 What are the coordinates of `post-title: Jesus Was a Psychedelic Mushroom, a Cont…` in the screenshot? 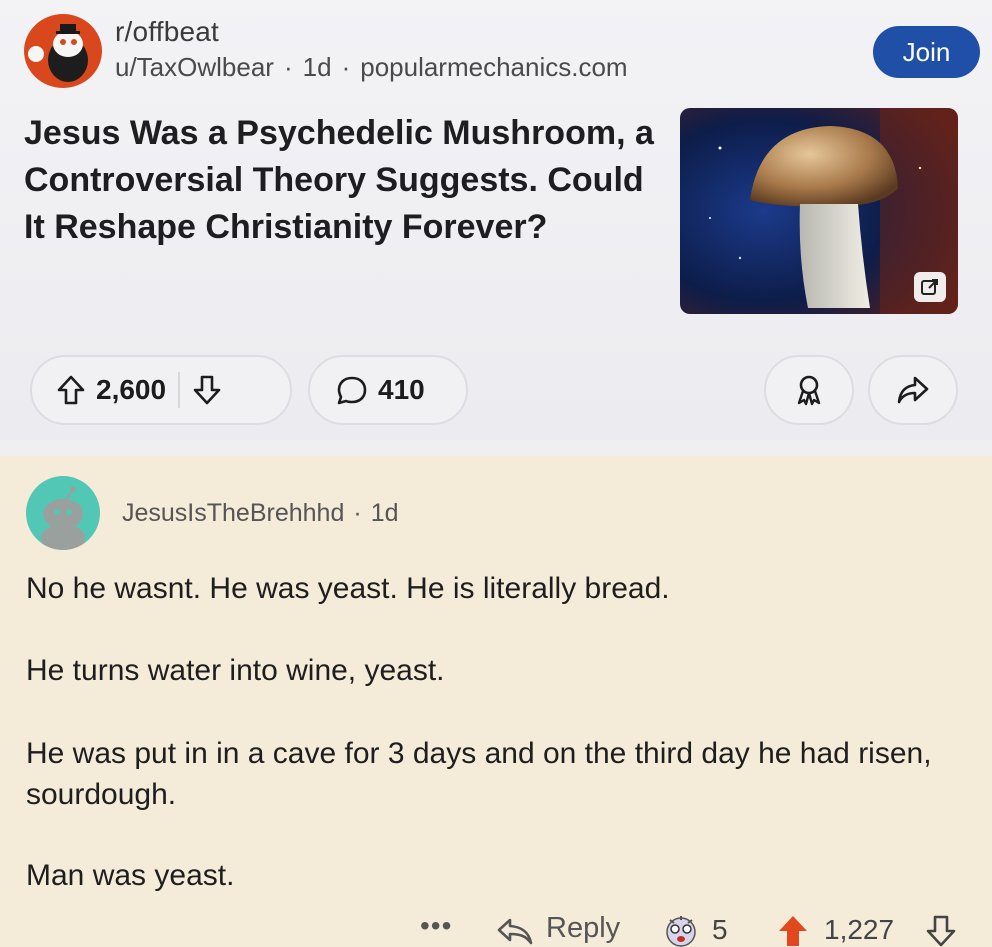 It's located at (344, 180).